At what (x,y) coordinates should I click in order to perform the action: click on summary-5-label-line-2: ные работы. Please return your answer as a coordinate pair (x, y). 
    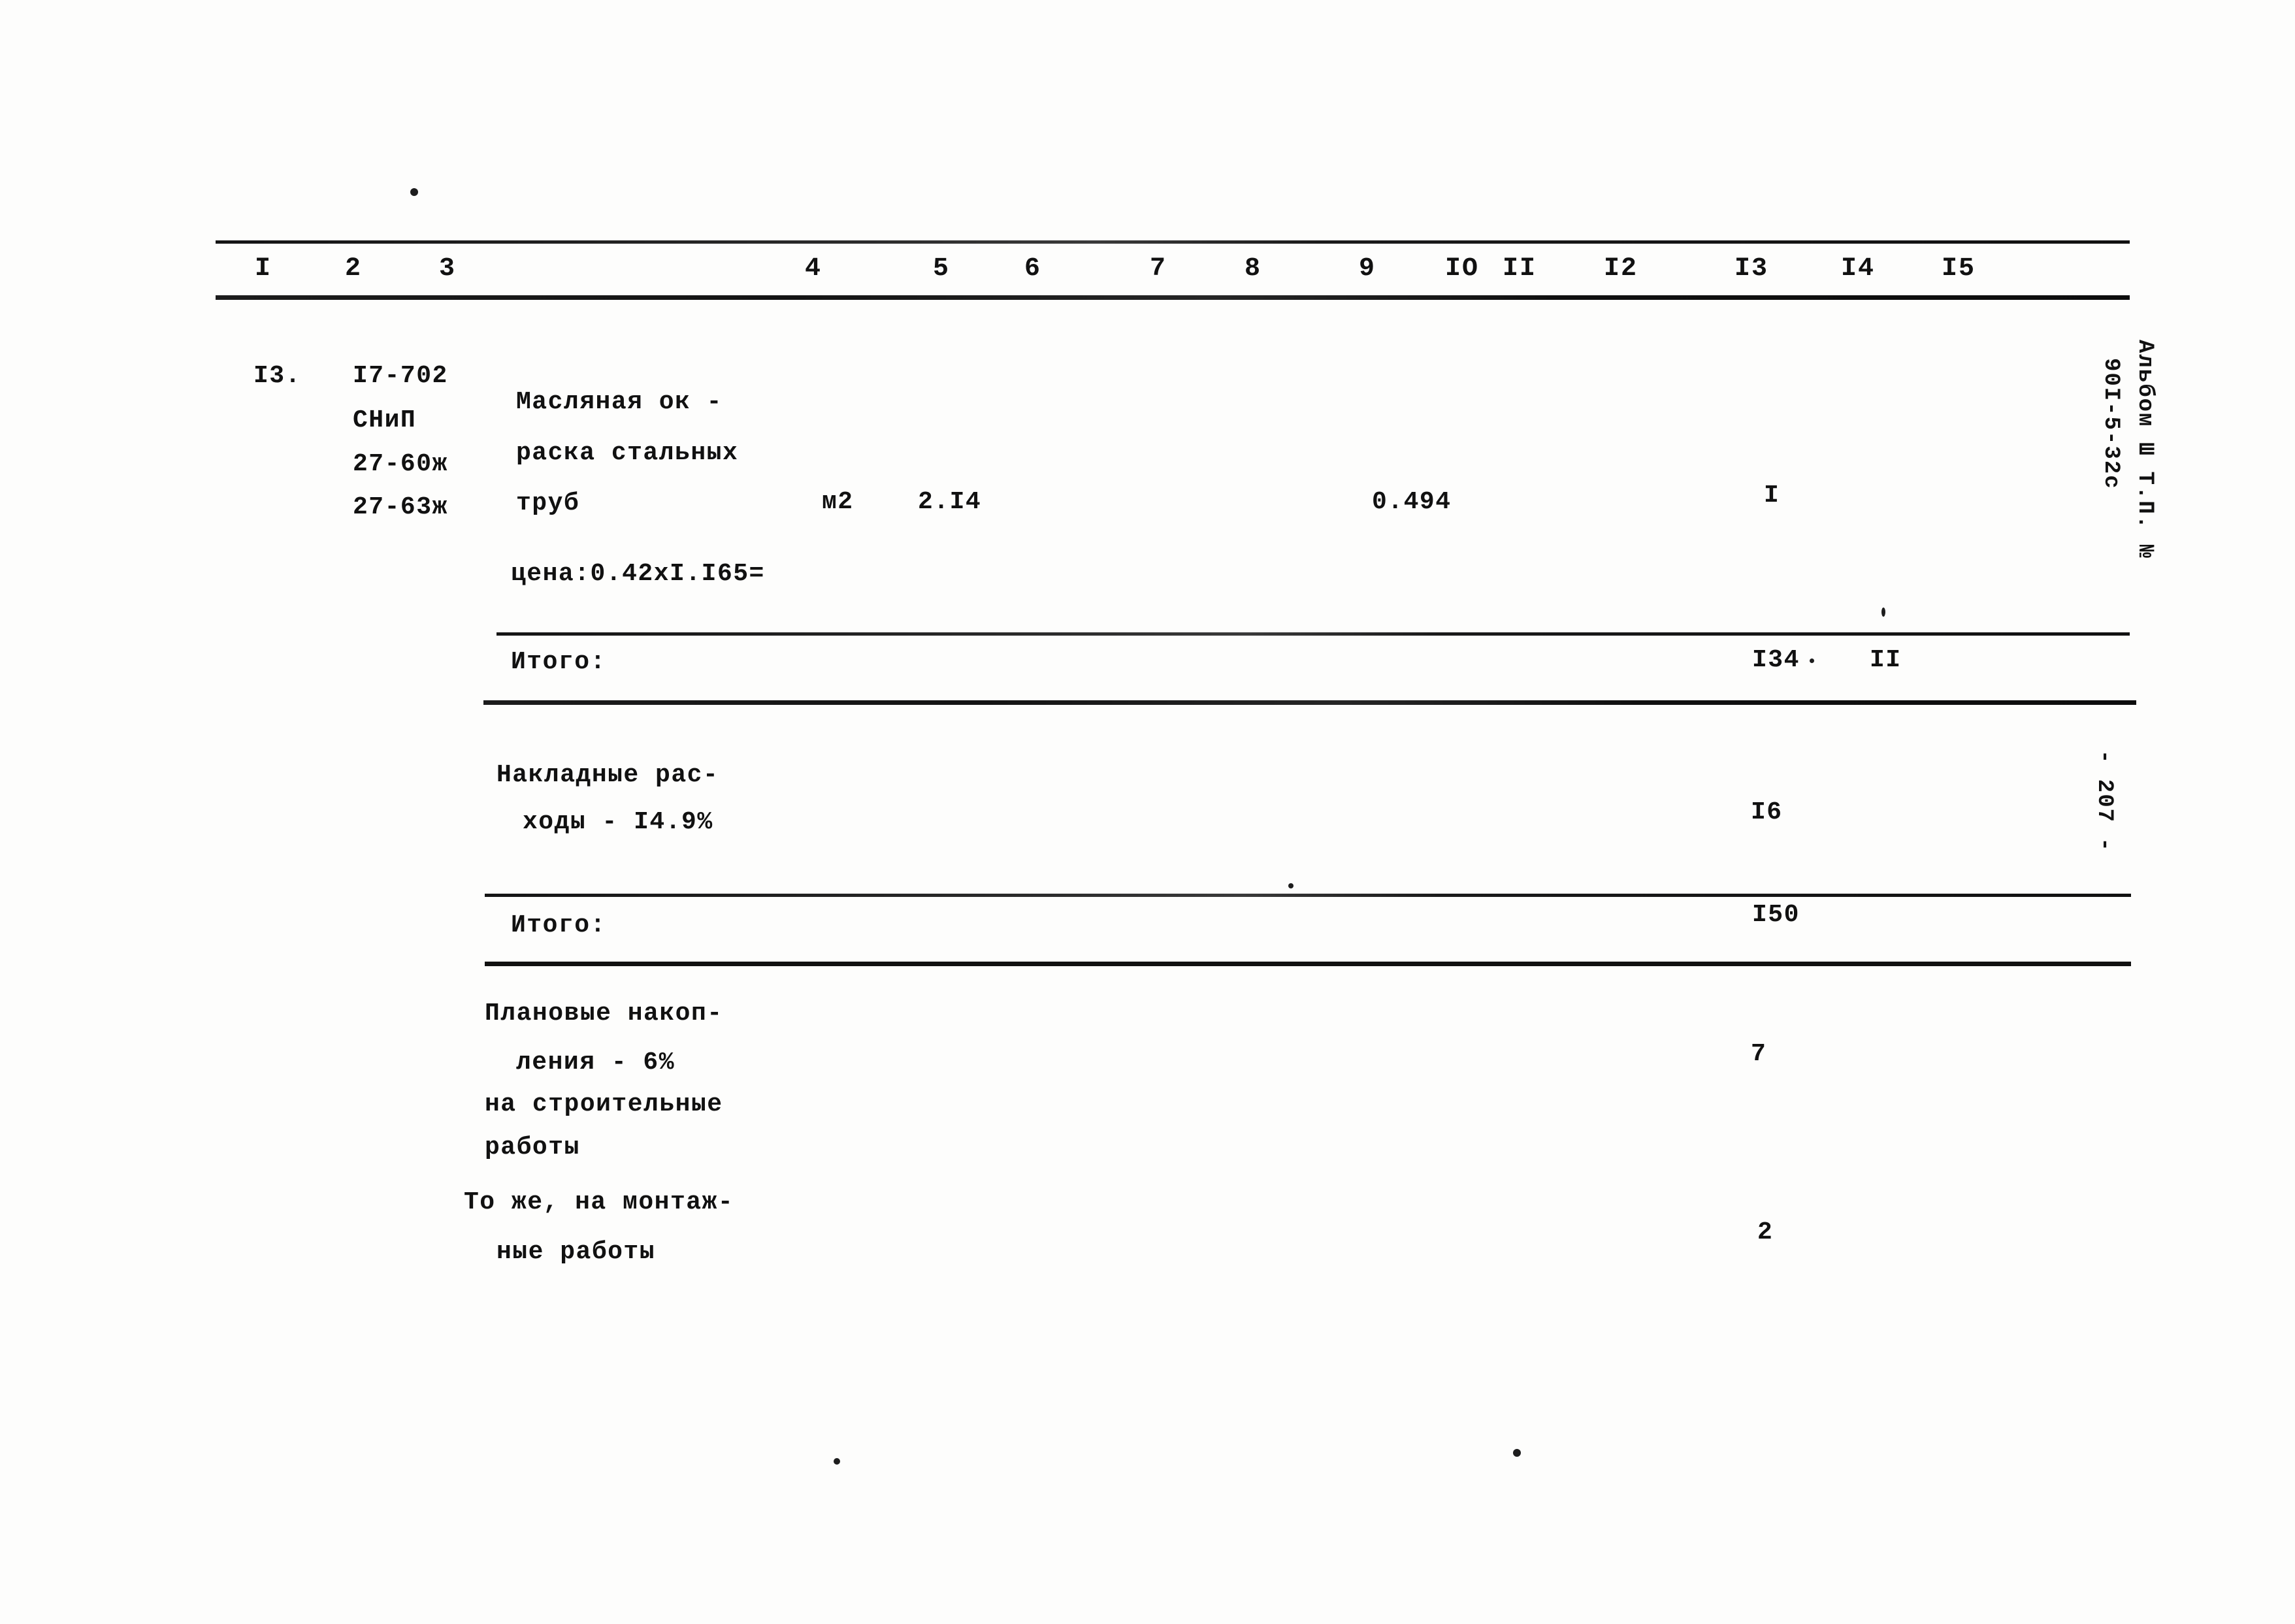
    Looking at the image, I should click on (576, 1252).